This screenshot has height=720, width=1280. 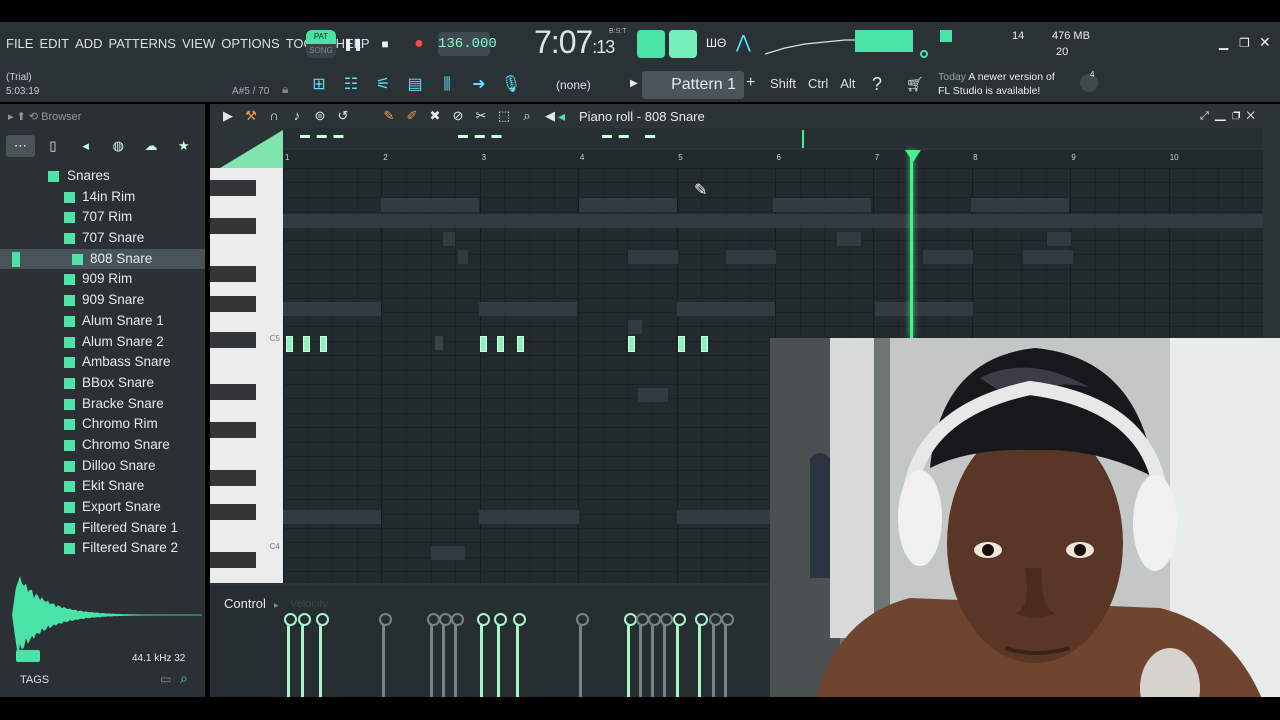 What do you see at coordinates (877, 84) in the screenshot?
I see `help-icon: ?` at bounding box center [877, 84].